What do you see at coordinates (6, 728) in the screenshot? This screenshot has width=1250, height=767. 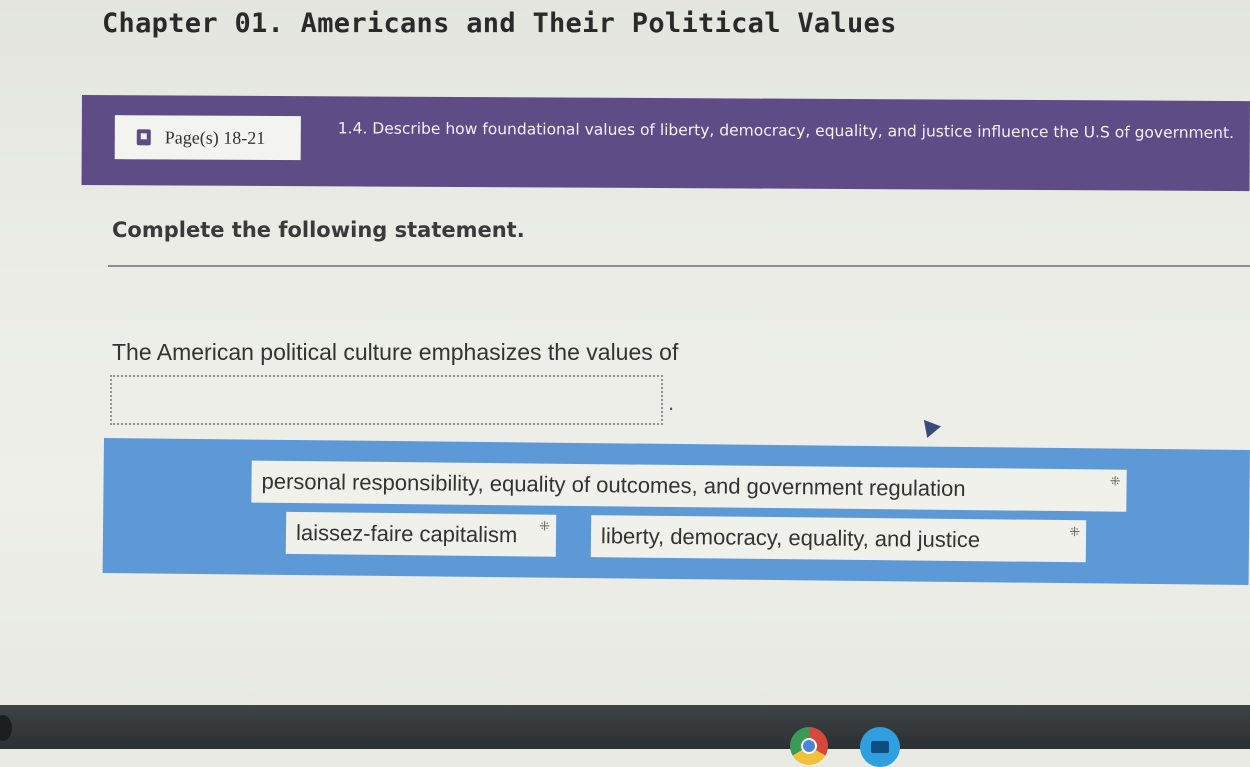 I see `launcher-icon` at bounding box center [6, 728].